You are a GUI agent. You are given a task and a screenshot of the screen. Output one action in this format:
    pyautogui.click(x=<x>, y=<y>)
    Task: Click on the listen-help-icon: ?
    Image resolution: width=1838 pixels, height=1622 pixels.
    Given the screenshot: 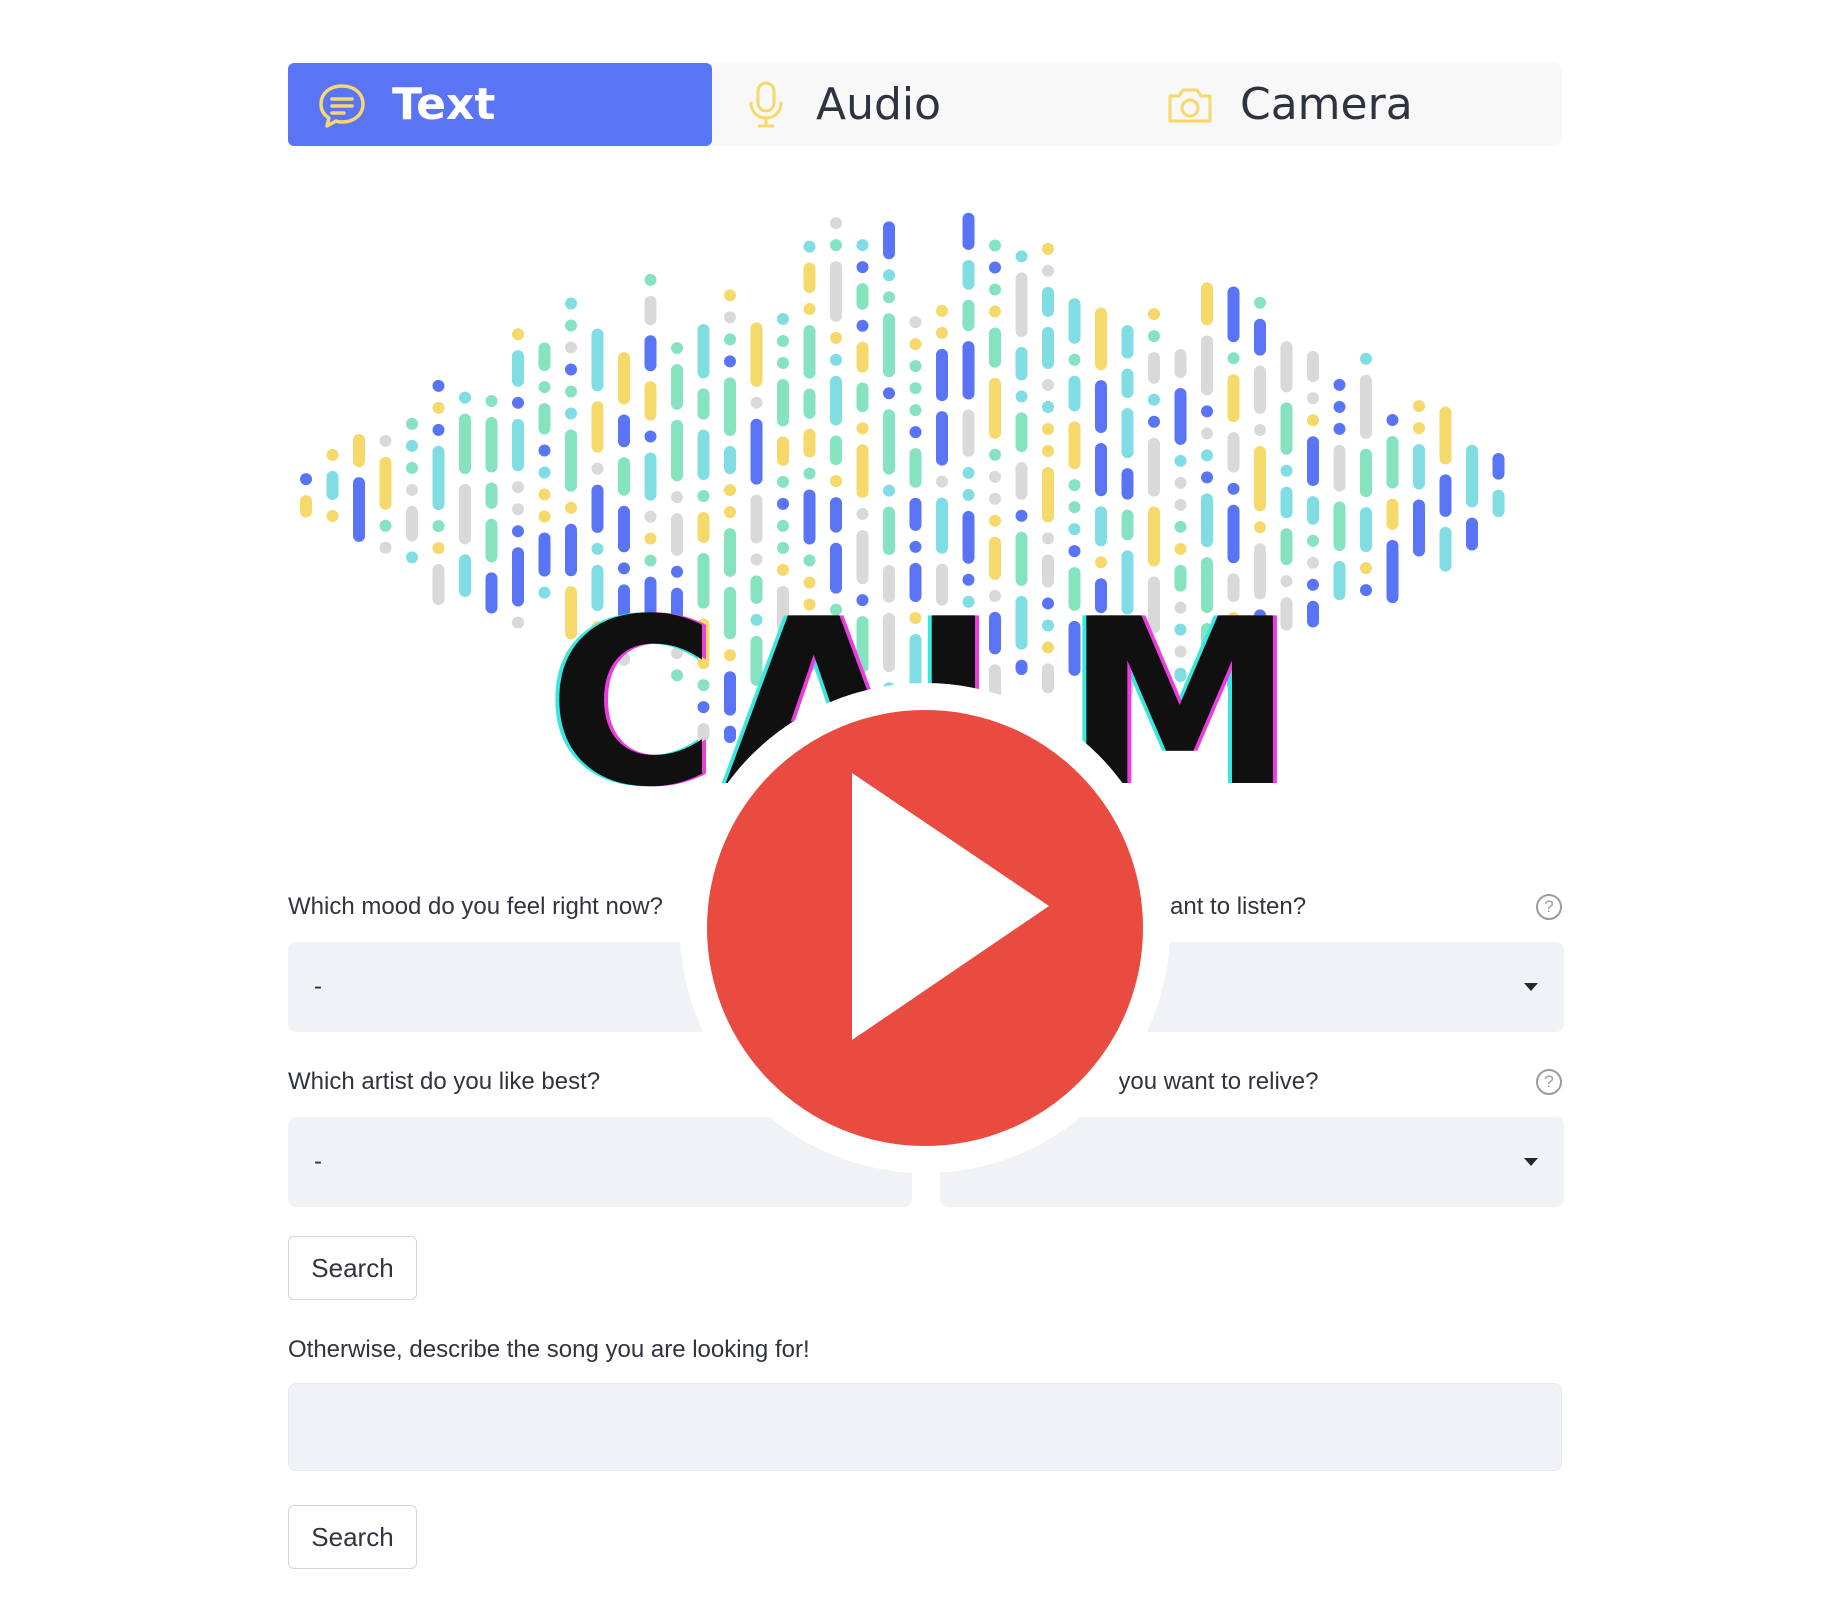 What is the action you would take?
    pyautogui.click(x=1549, y=907)
    